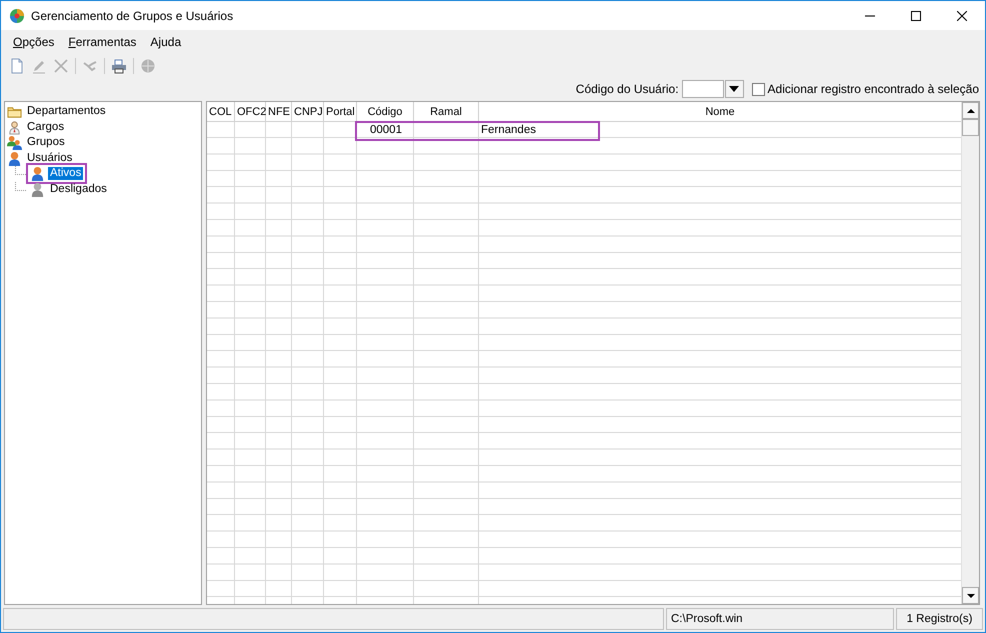 Image resolution: width=986 pixels, height=633 pixels. Describe the element at coordinates (102, 42) in the screenshot. I see `menu-item: Ferramentas` at that location.